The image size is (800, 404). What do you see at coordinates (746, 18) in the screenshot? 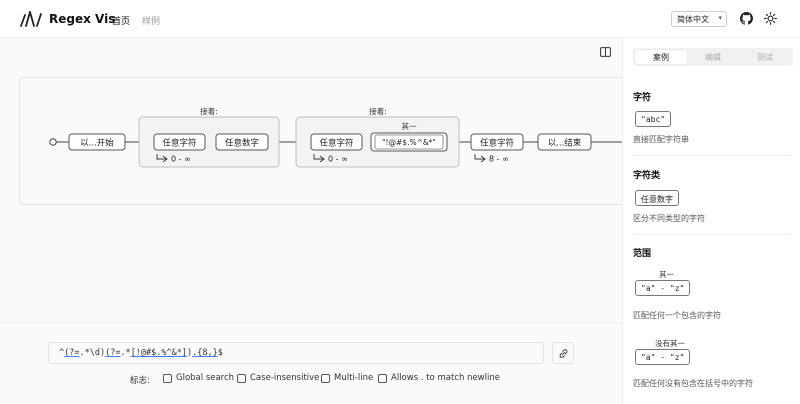
I see `github-icon` at bounding box center [746, 18].